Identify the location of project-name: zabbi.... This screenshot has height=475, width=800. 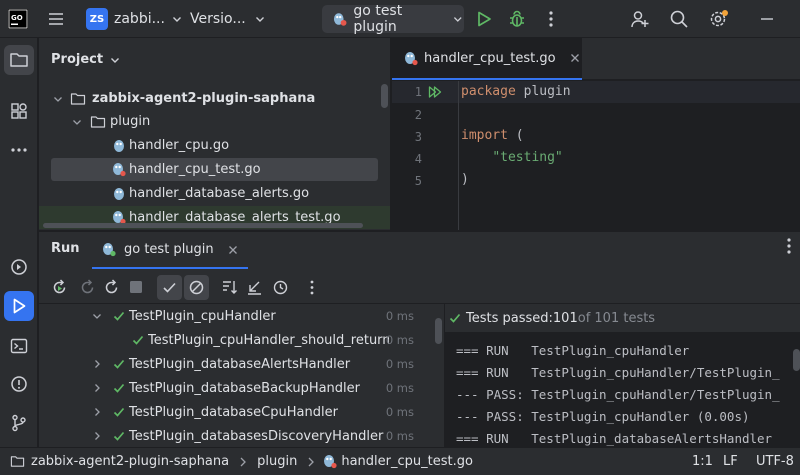
(139, 19).